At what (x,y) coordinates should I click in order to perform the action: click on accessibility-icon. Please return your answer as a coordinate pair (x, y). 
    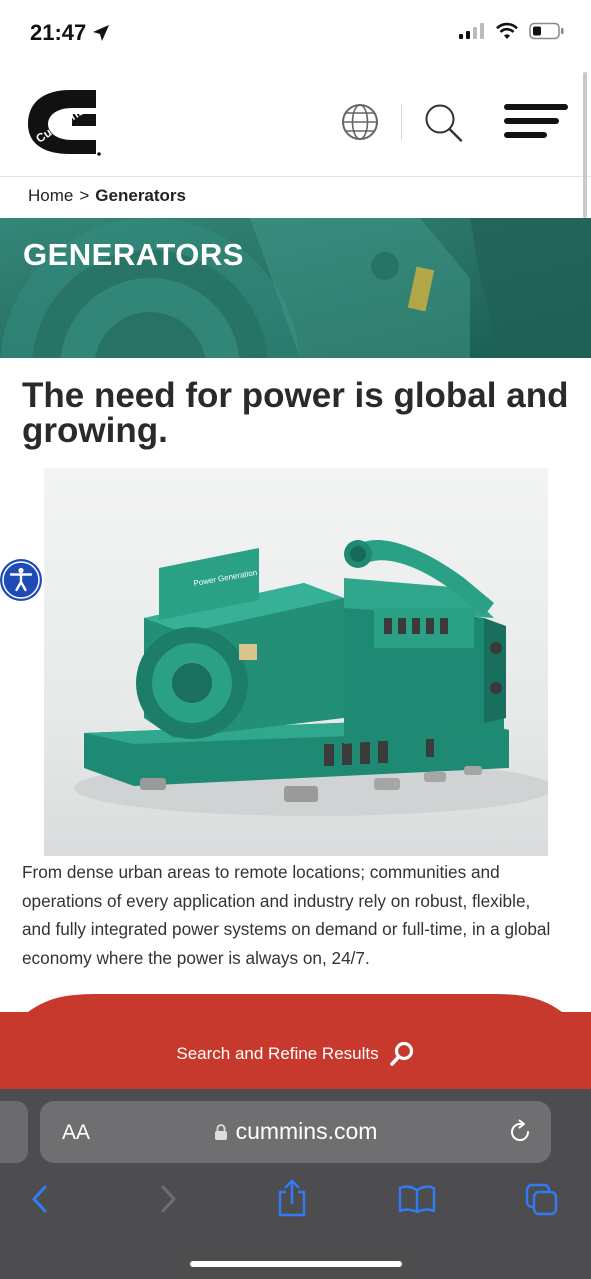
    Looking at the image, I should click on (21, 580).